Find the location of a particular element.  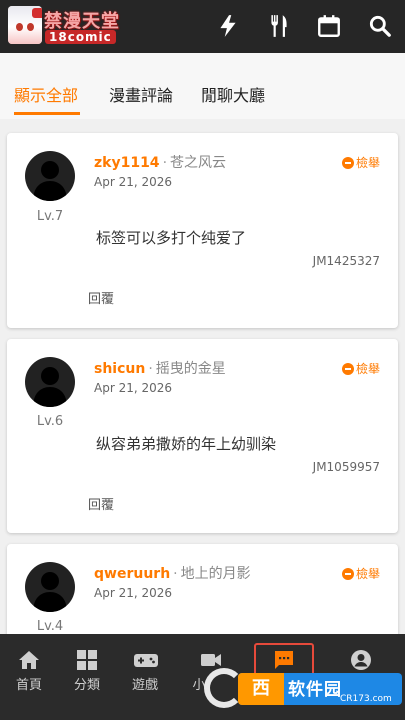

fork-knife-icon is located at coordinates (279, 26).